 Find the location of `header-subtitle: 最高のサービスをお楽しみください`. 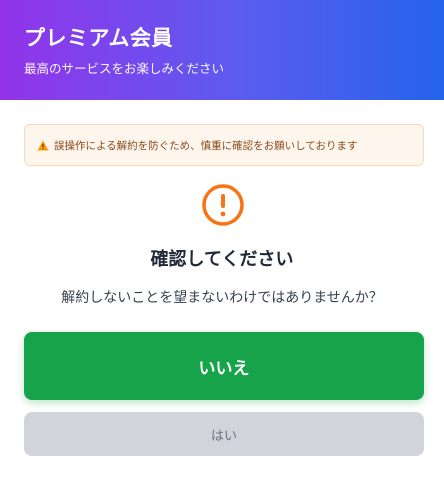

header-subtitle: 最高のサービスをお楽しみください is located at coordinates (124, 68).